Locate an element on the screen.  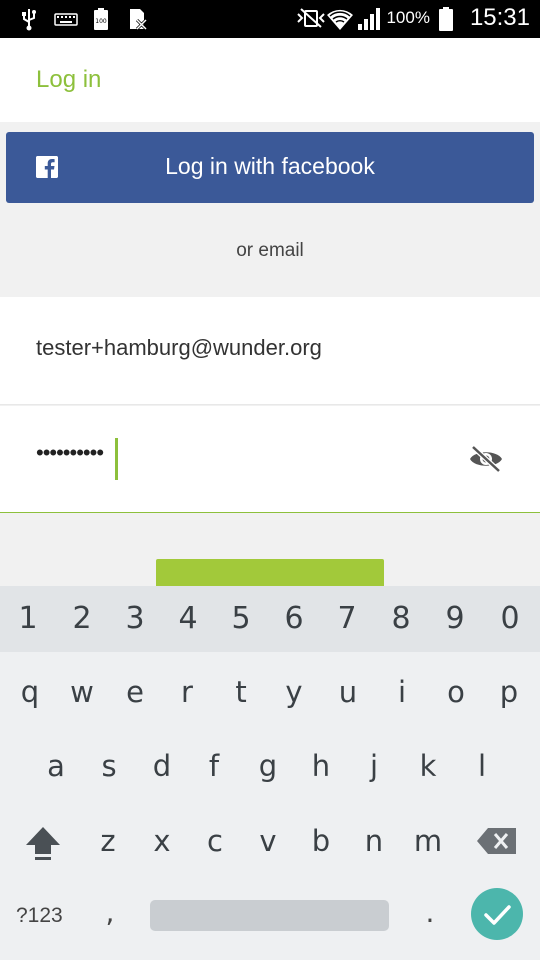
key-period: . is located at coordinates (430, 912).